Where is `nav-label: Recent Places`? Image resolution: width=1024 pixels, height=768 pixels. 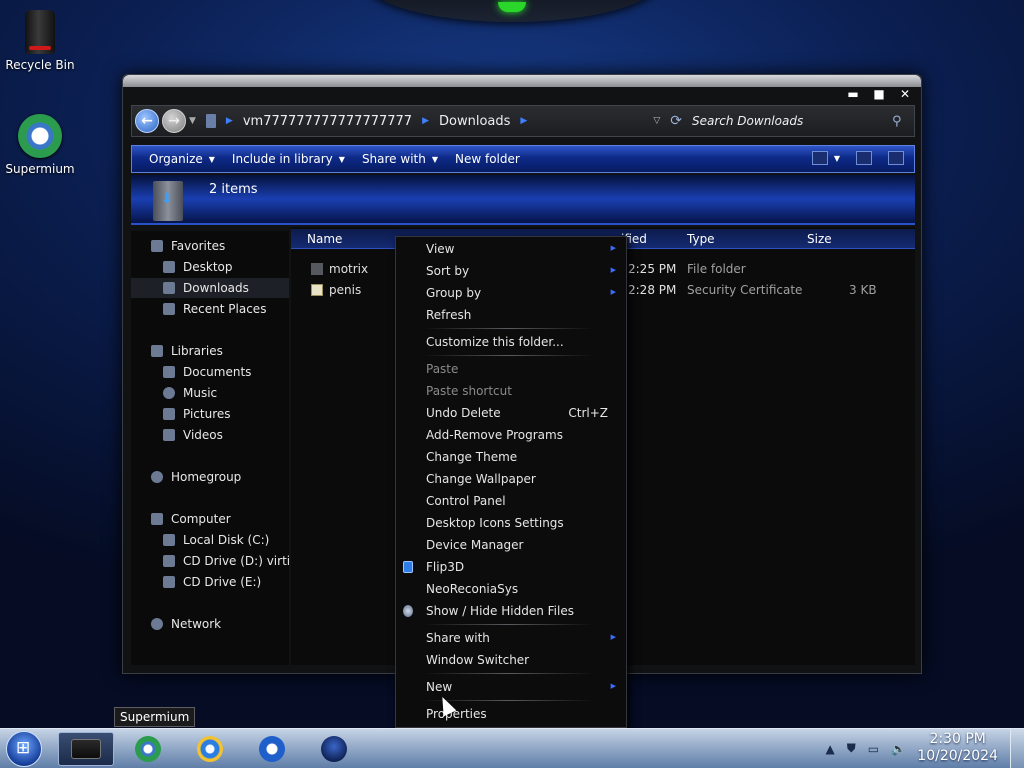
nav-label: Recent Places is located at coordinates (225, 309).